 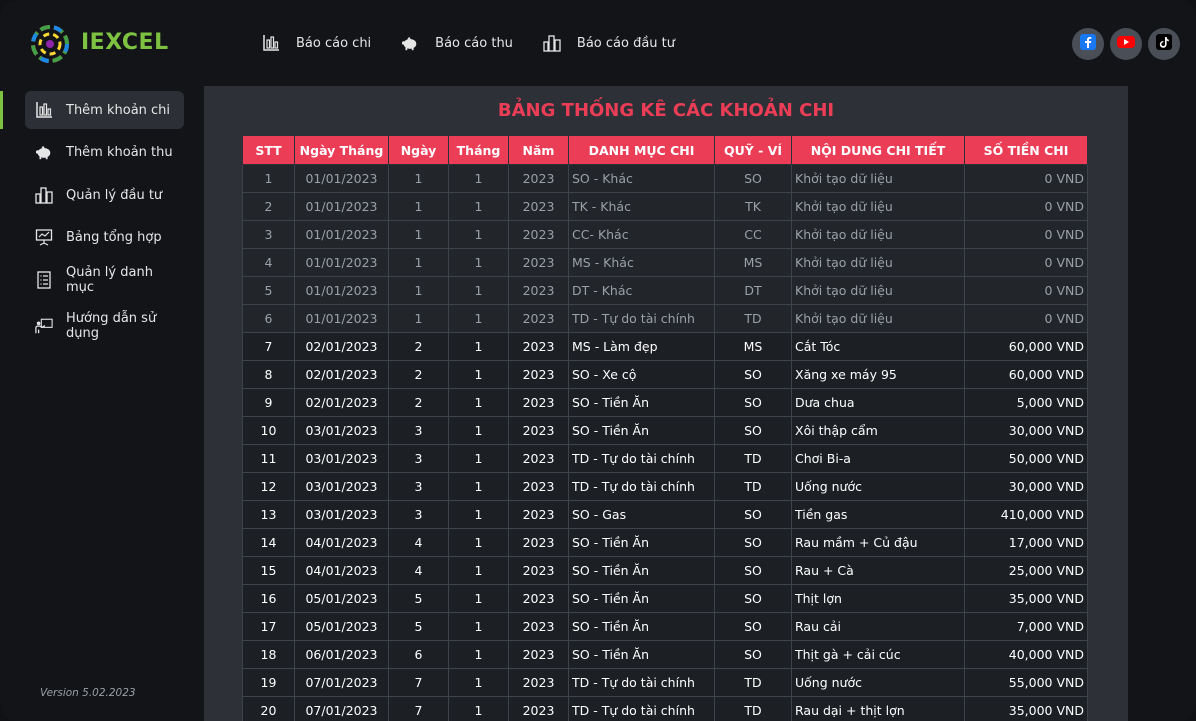 I want to click on column-header-thang: Tháng, so click(x=478, y=150).